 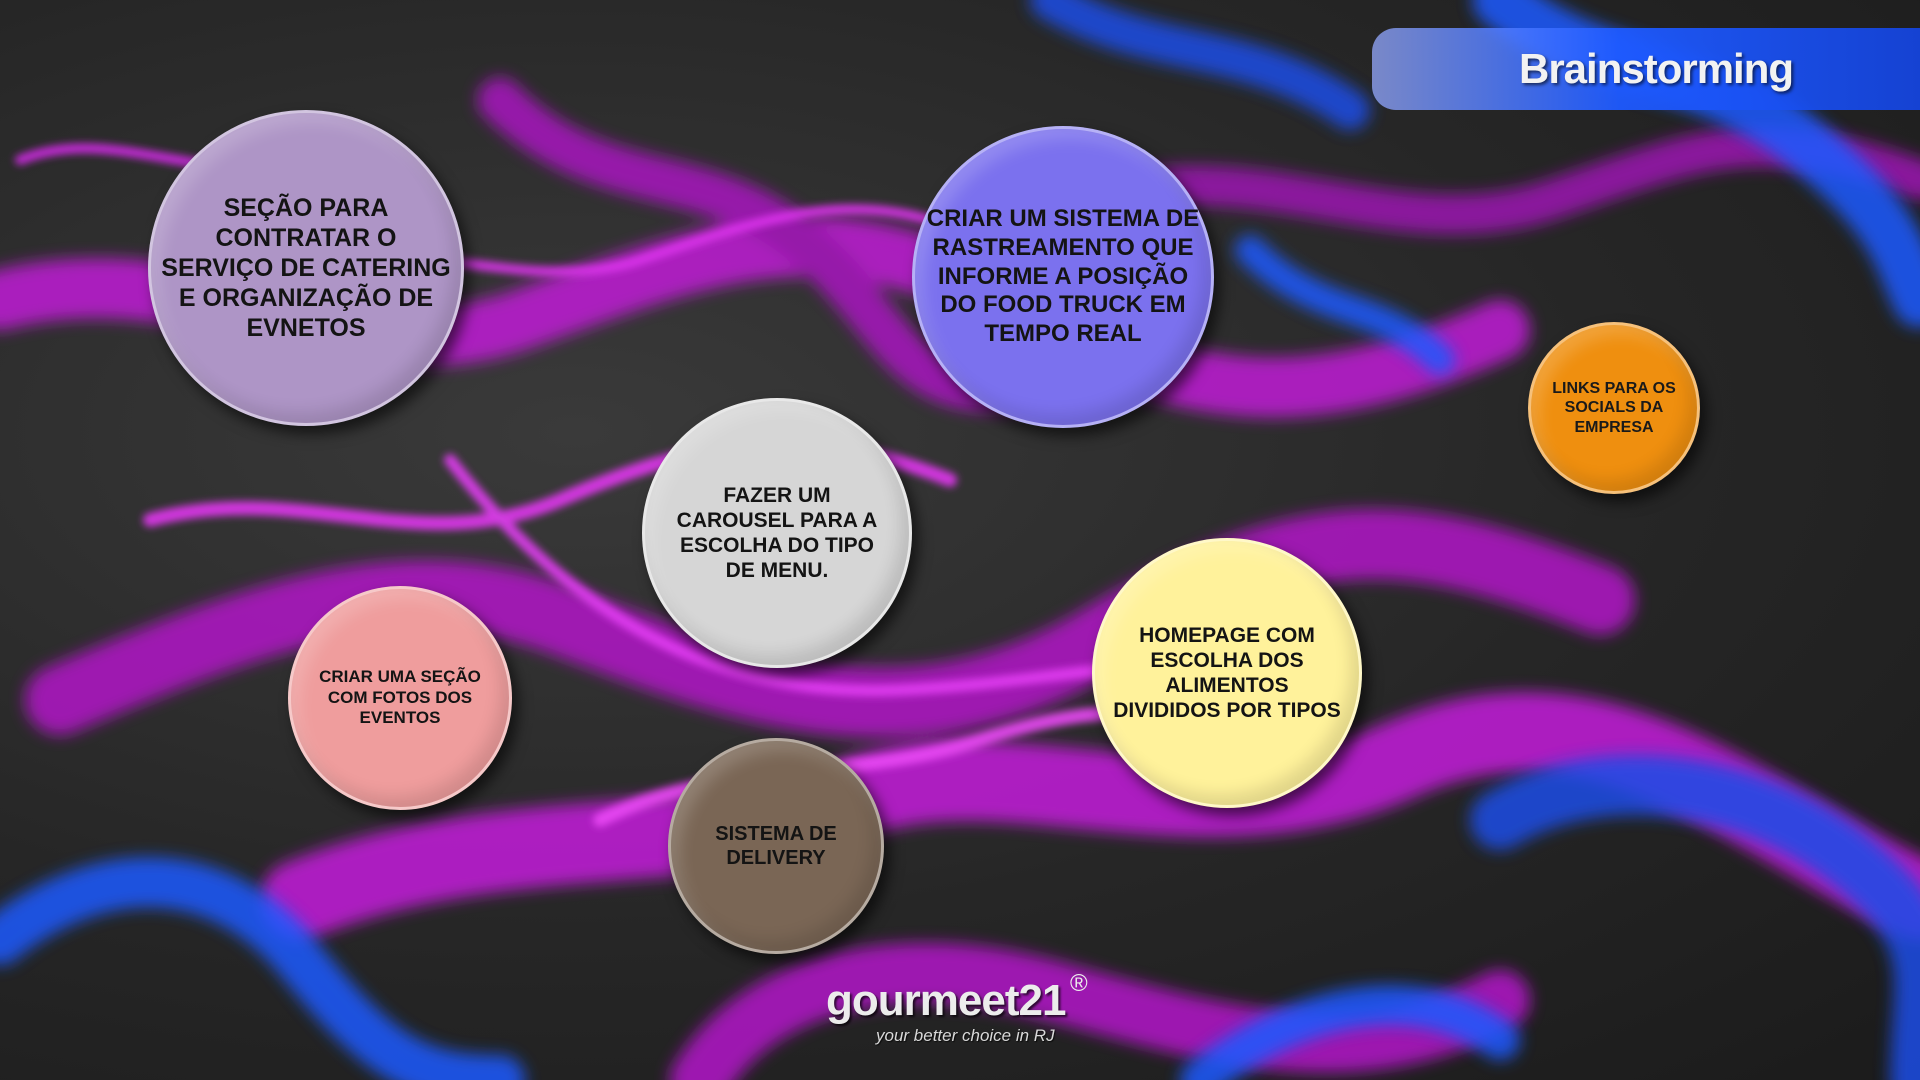 What do you see at coordinates (965, 1035) in the screenshot?
I see `logo-tagline: your better choice in RJ` at bounding box center [965, 1035].